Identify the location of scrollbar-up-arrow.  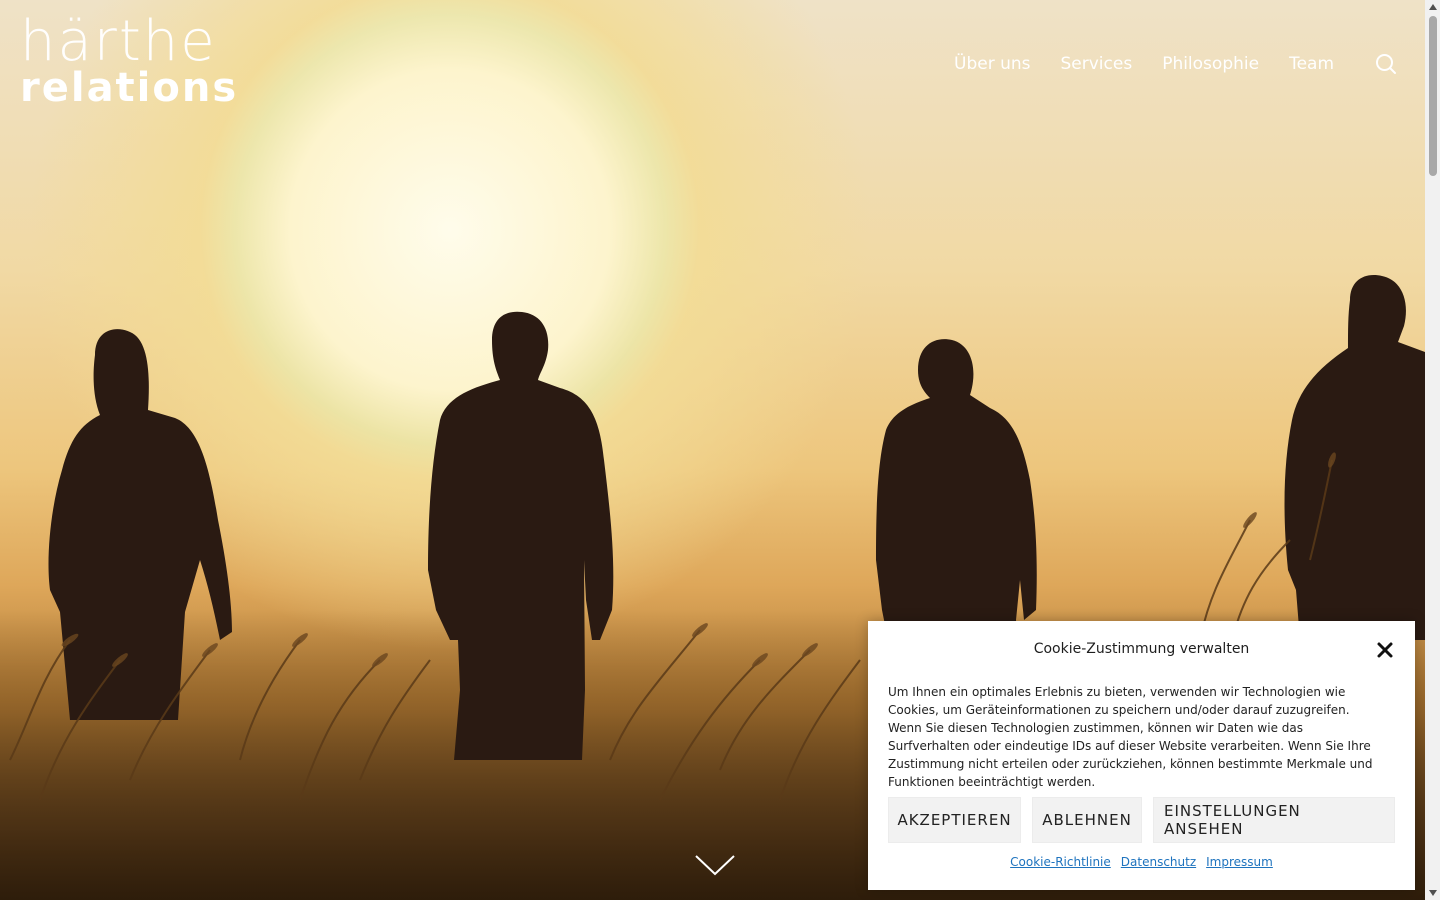
(1432, 7).